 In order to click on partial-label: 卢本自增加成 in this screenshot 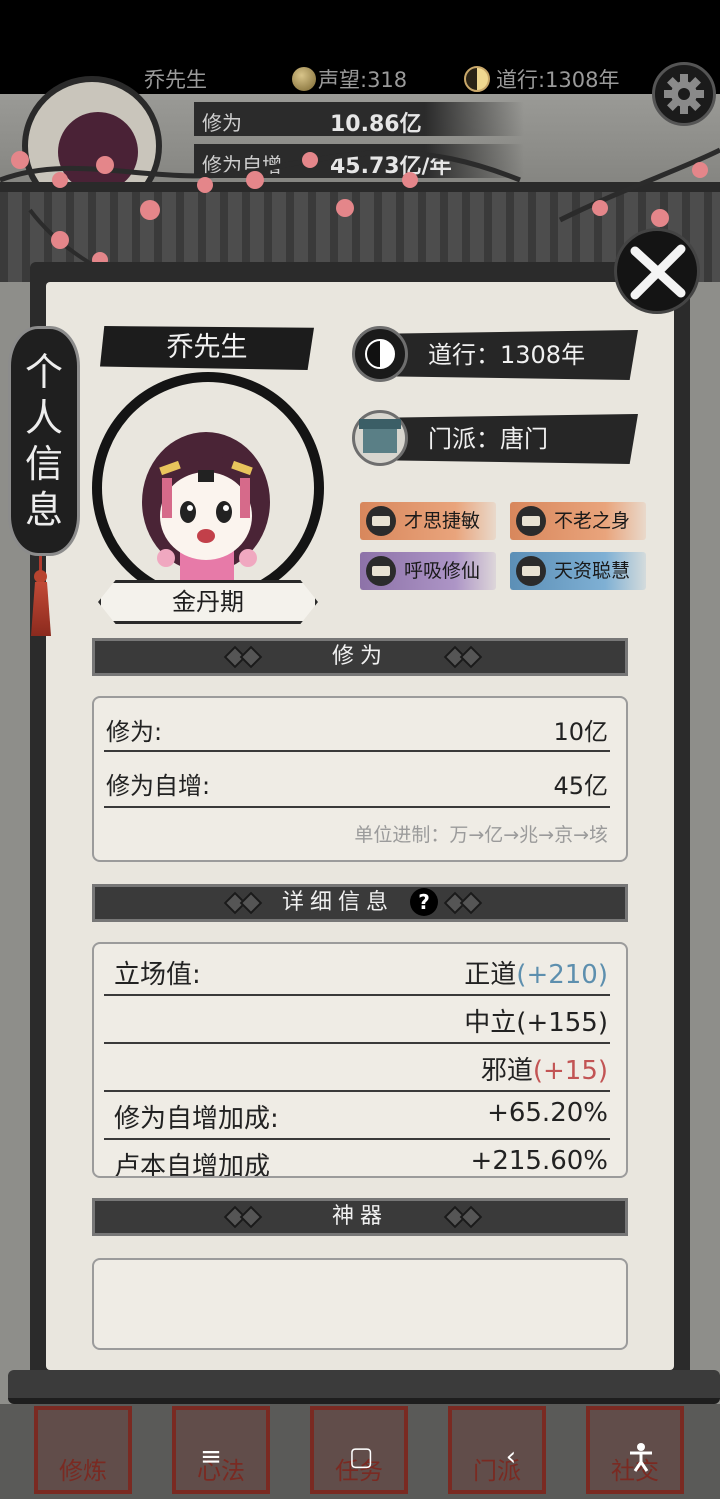, I will do `click(192, 1165)`.